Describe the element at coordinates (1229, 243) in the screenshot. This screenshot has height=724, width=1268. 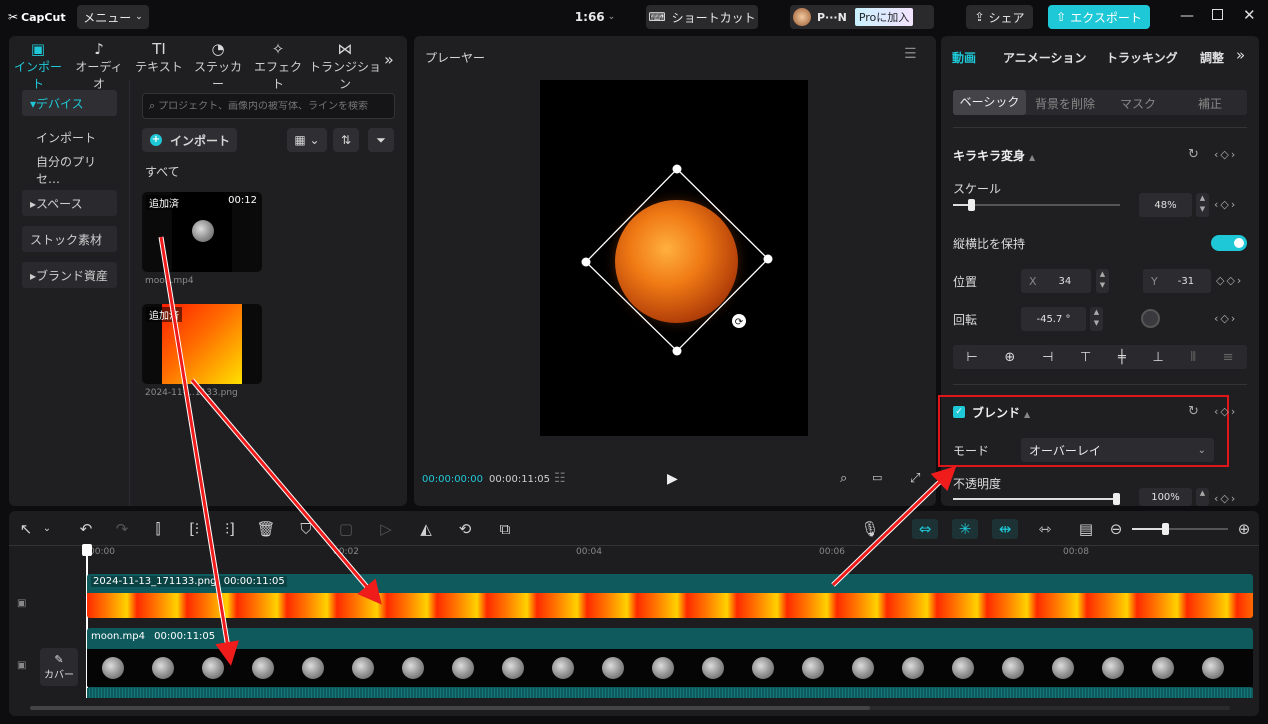
I see `keep-ratio-toggle` at that location.